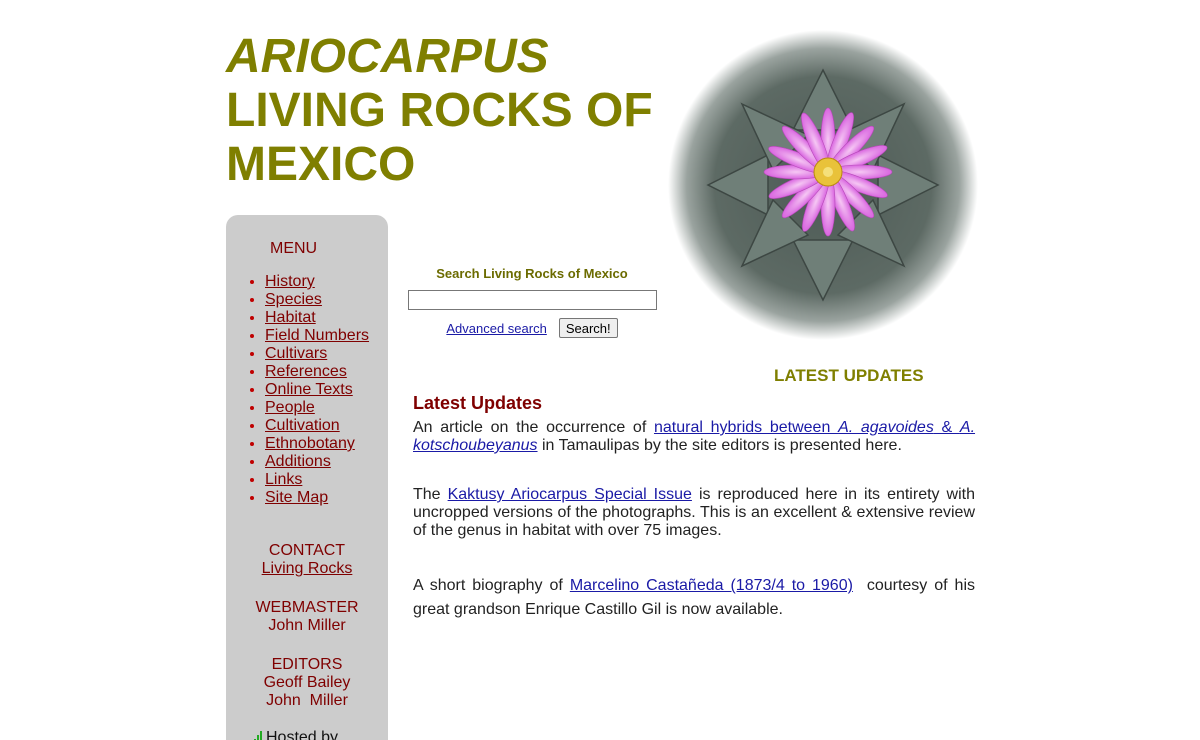 The image size is (1200, 740). Describe the element at coordinates (430, 494) in the screenshot. I see `update-text: The` at that location.